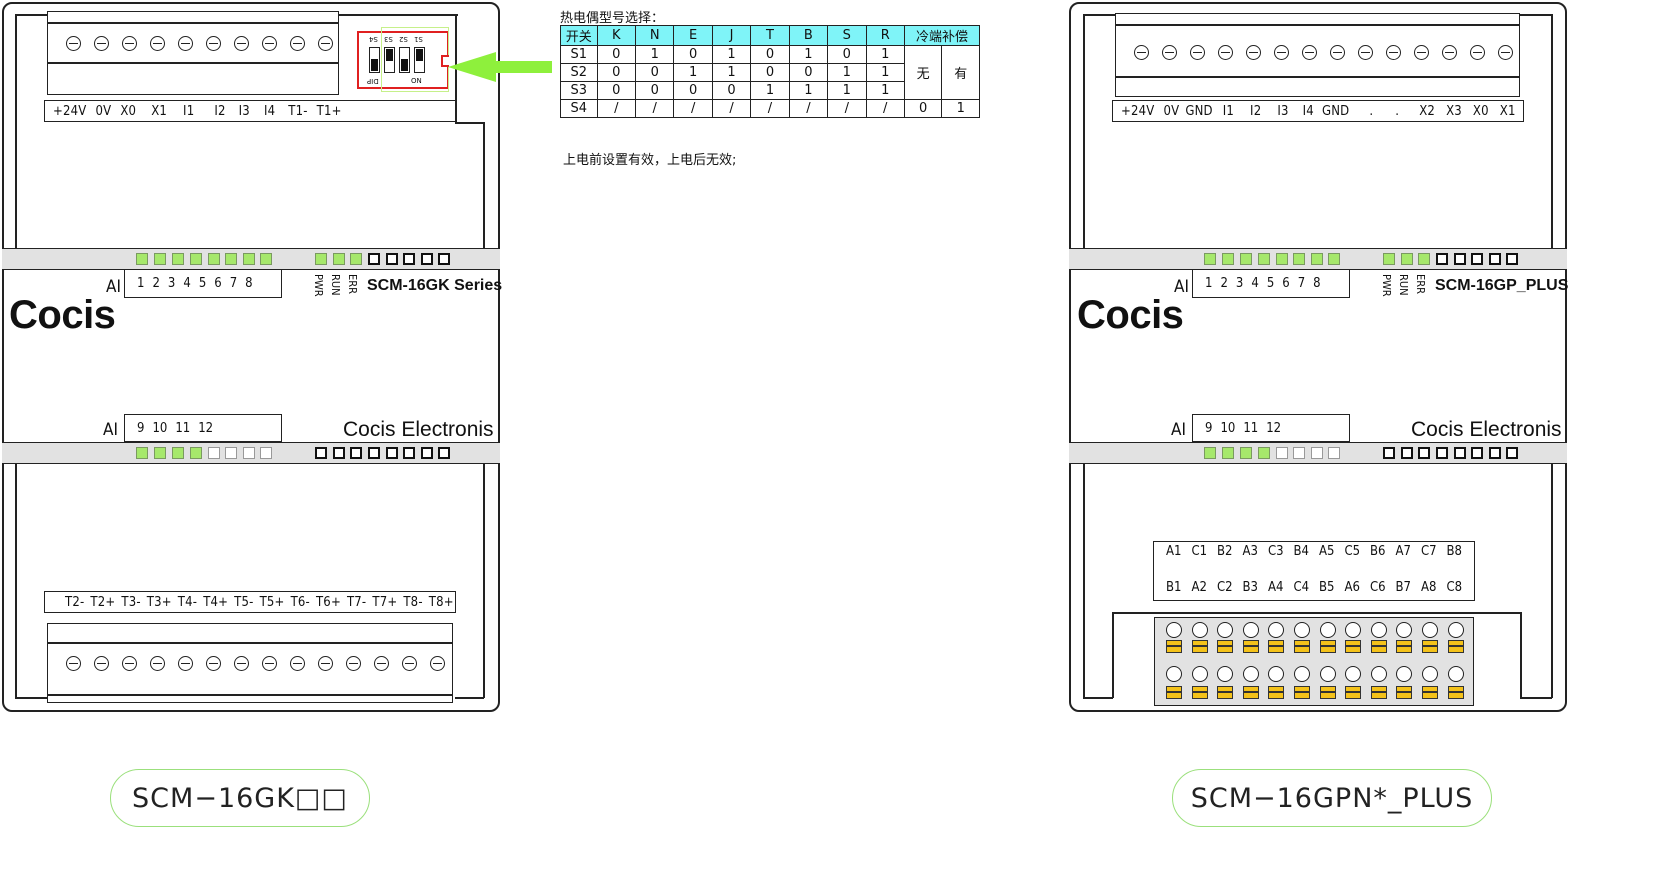  Describe the element at coordinates (159, 111) in the screenshot. I see `terminal-label: X1` at that location.